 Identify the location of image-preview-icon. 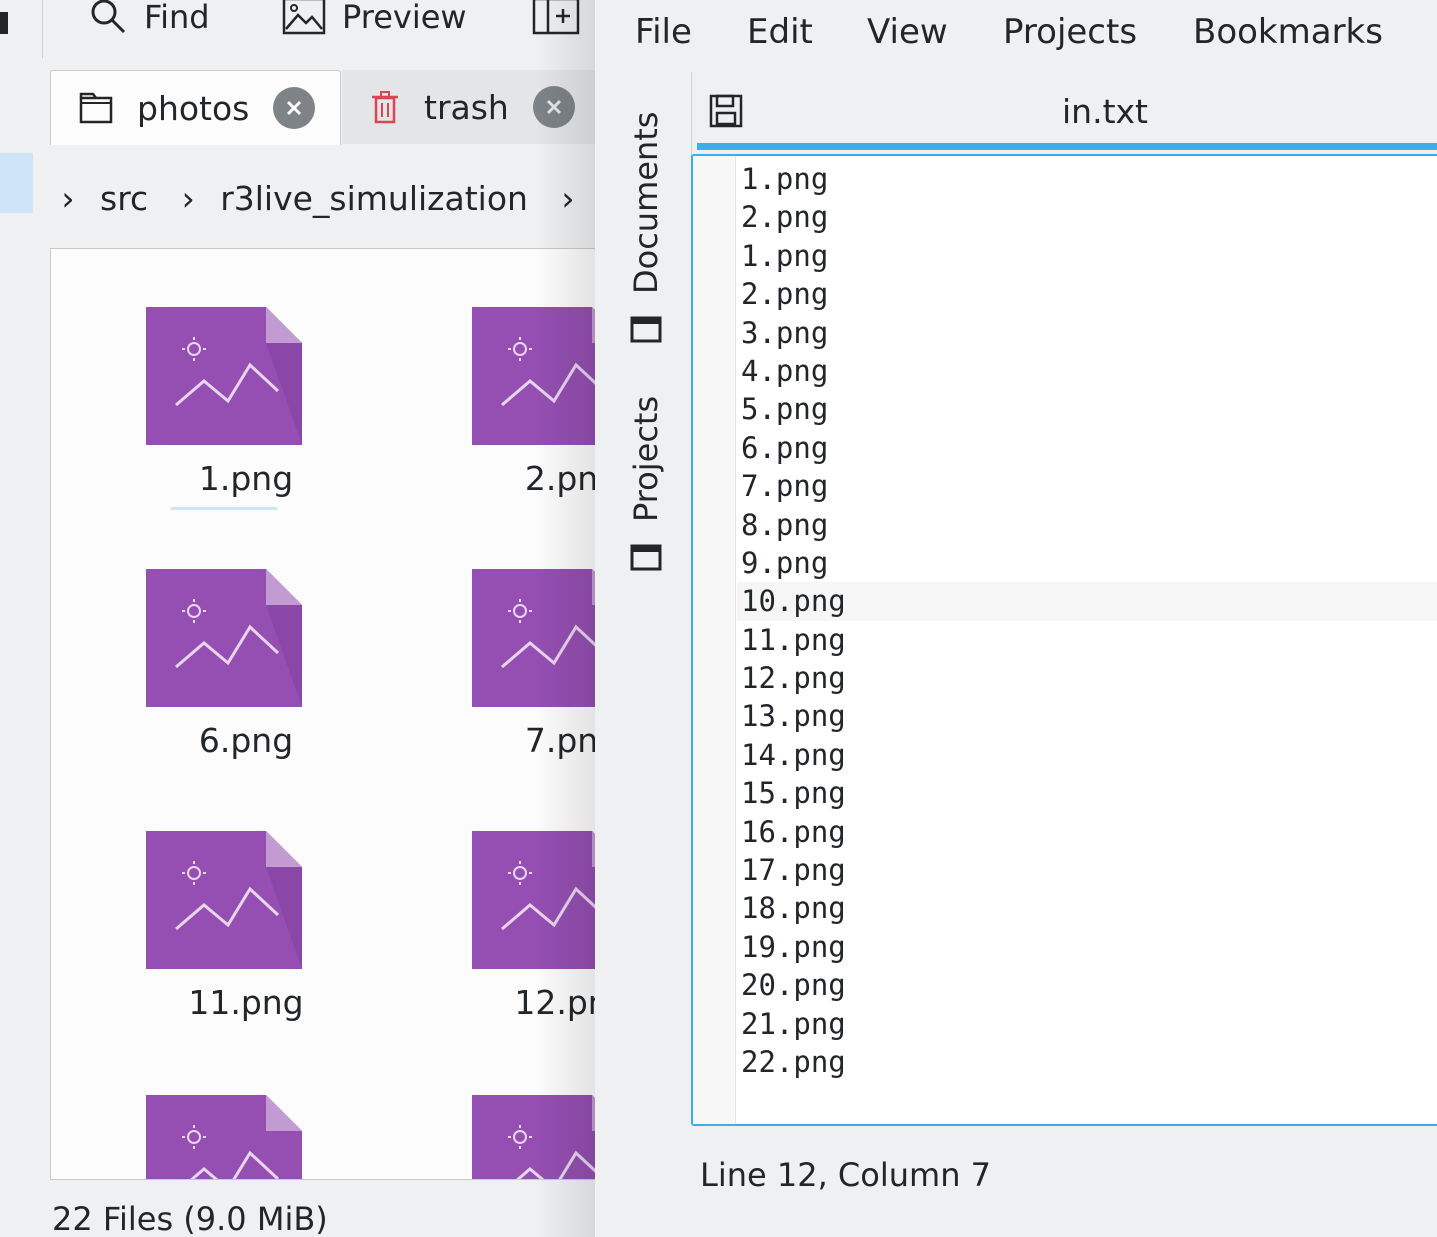
(304, 17).